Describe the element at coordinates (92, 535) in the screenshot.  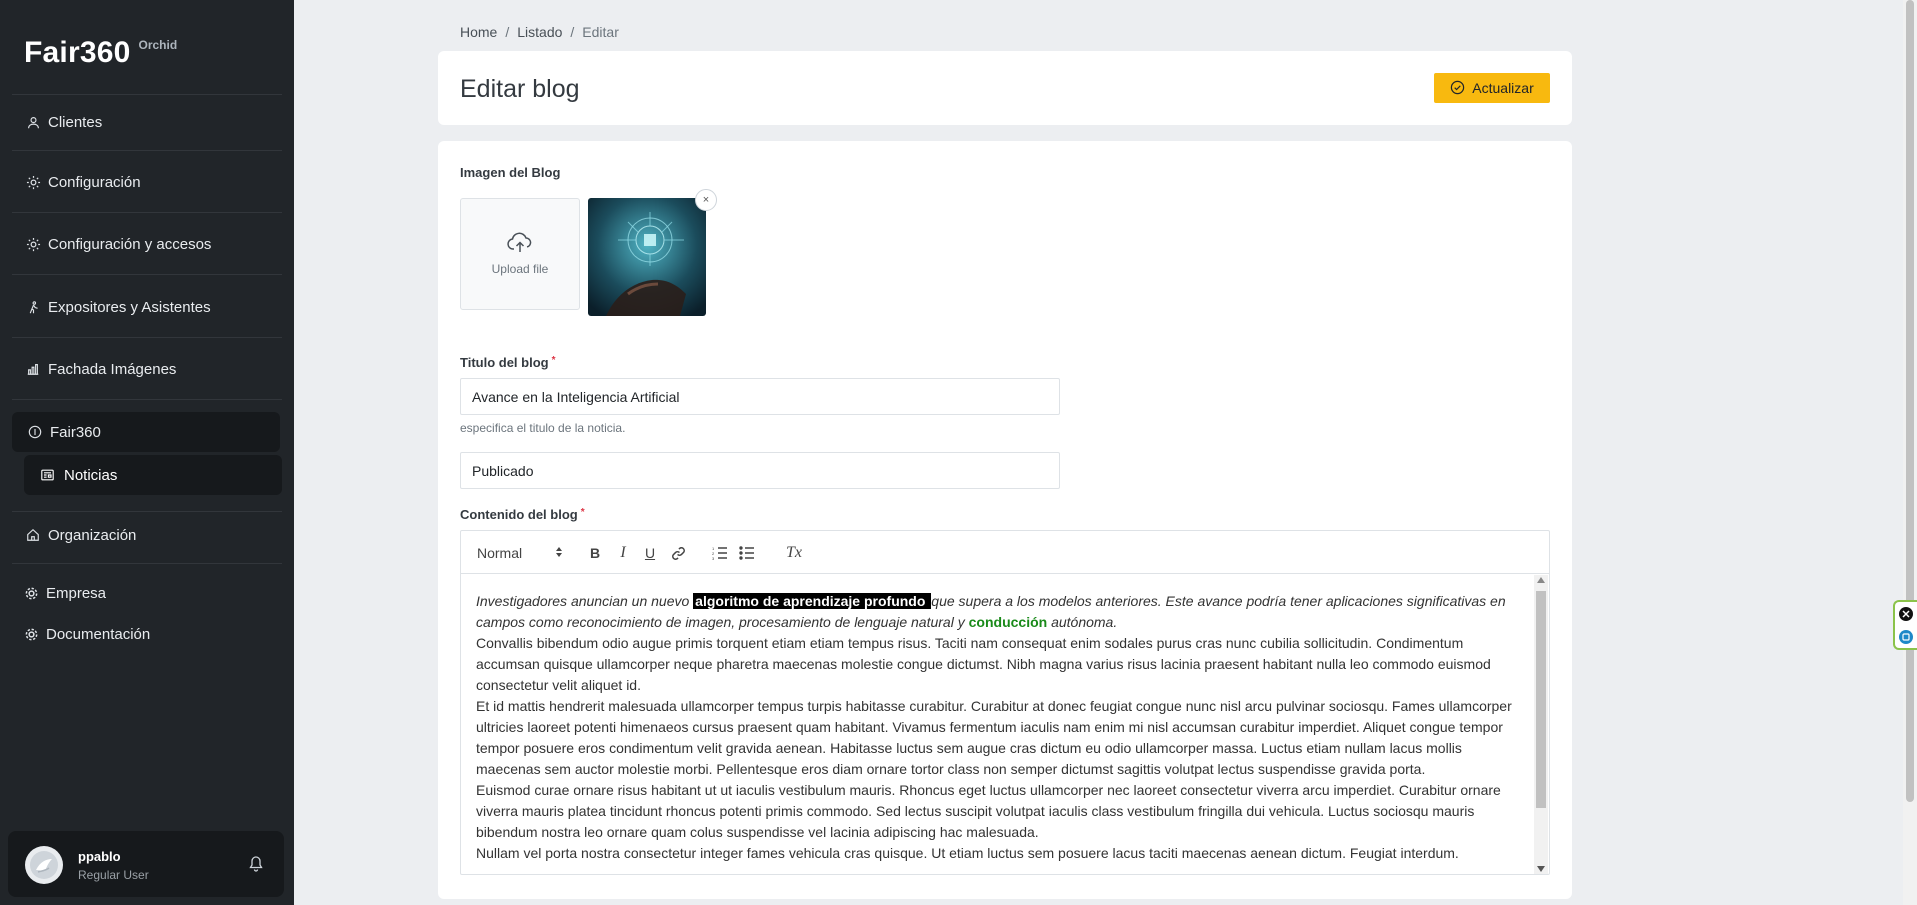
I see `sidebar-item-label: Organización` at that location.